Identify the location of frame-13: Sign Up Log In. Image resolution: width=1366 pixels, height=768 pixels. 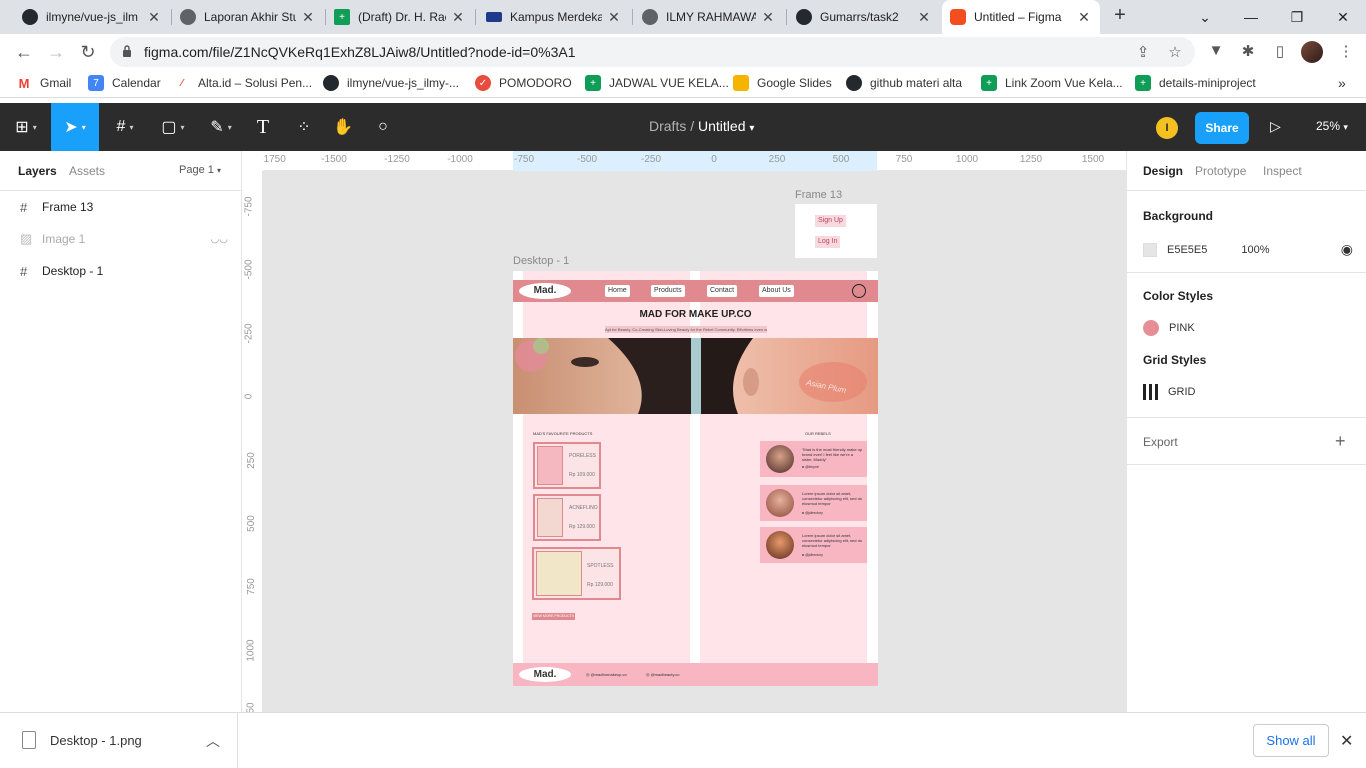
(836, 231).